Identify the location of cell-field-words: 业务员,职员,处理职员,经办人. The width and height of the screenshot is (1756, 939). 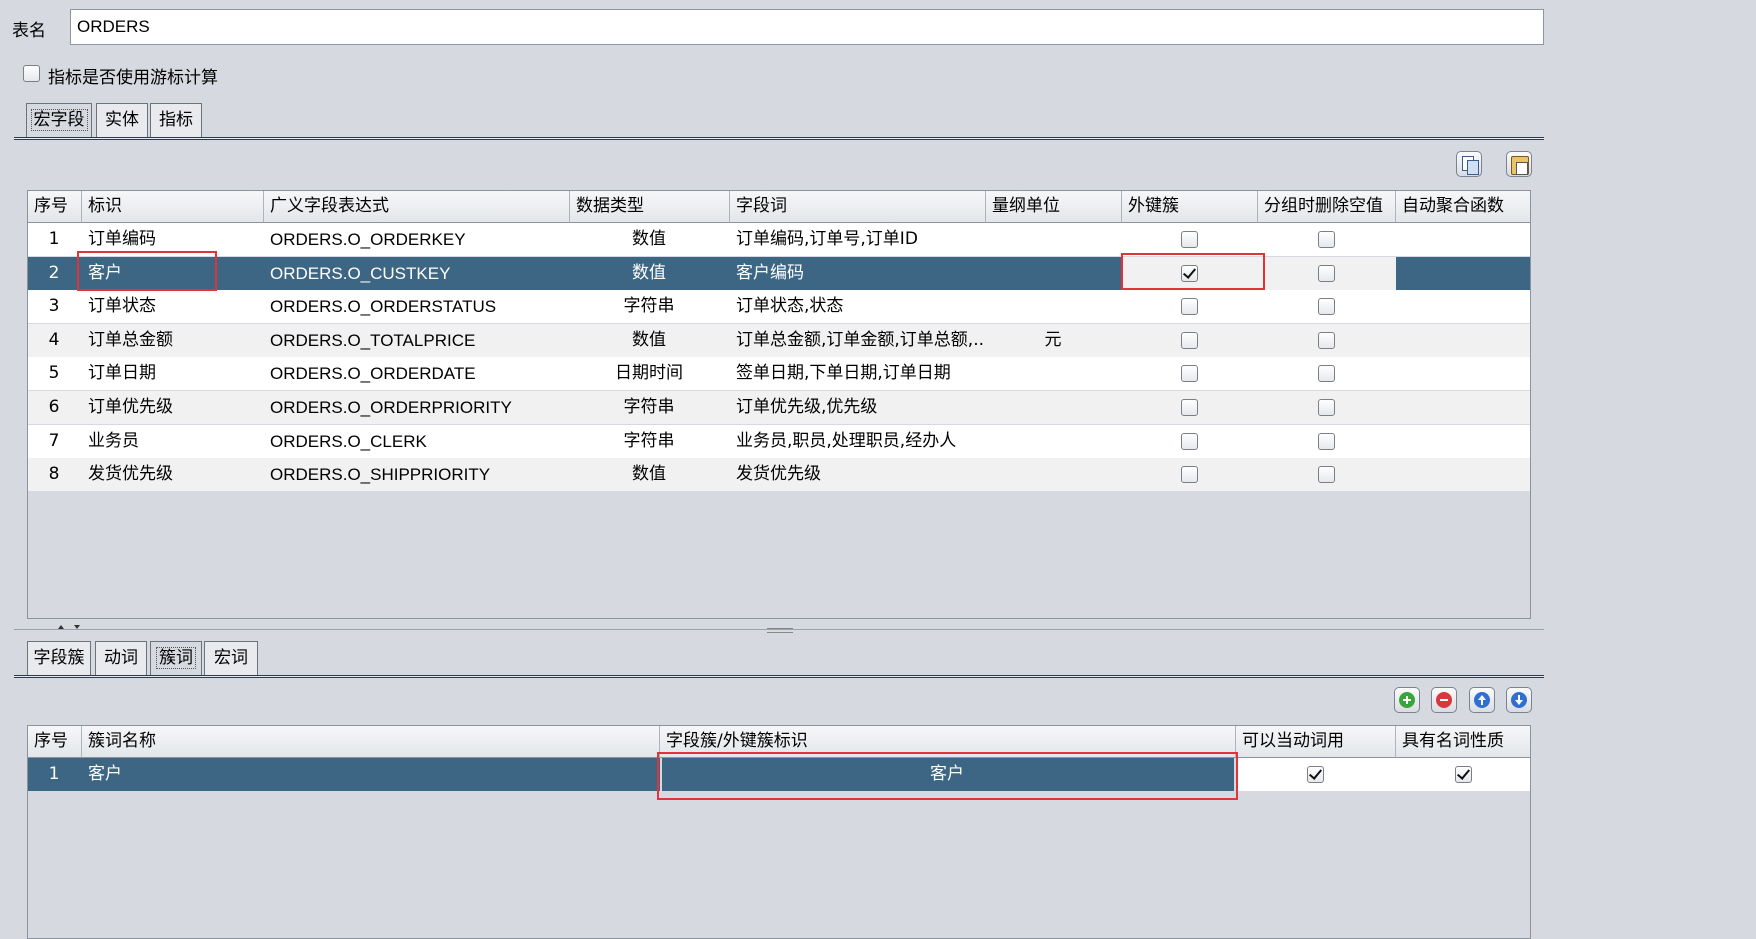
(858, 441).